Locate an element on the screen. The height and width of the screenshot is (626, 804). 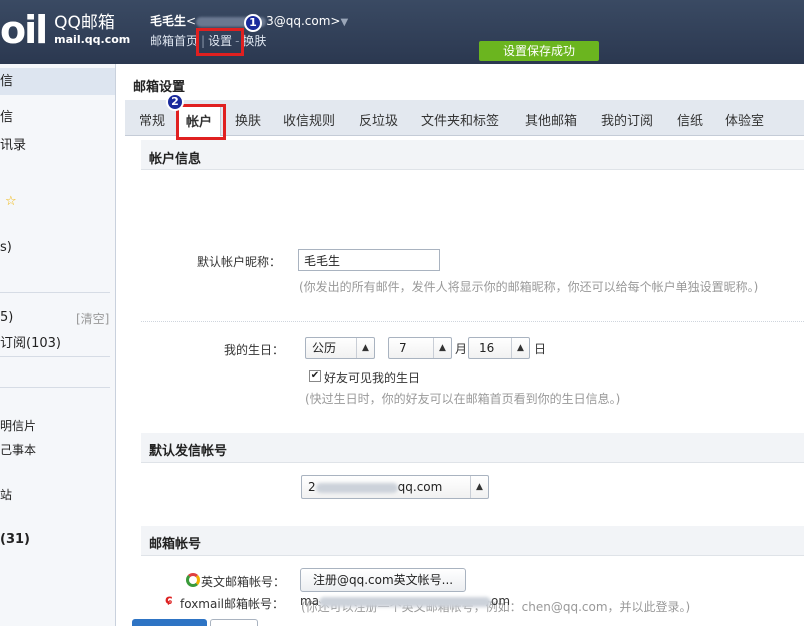
step-badge-2: 2 is located at coordinates (175, 102).